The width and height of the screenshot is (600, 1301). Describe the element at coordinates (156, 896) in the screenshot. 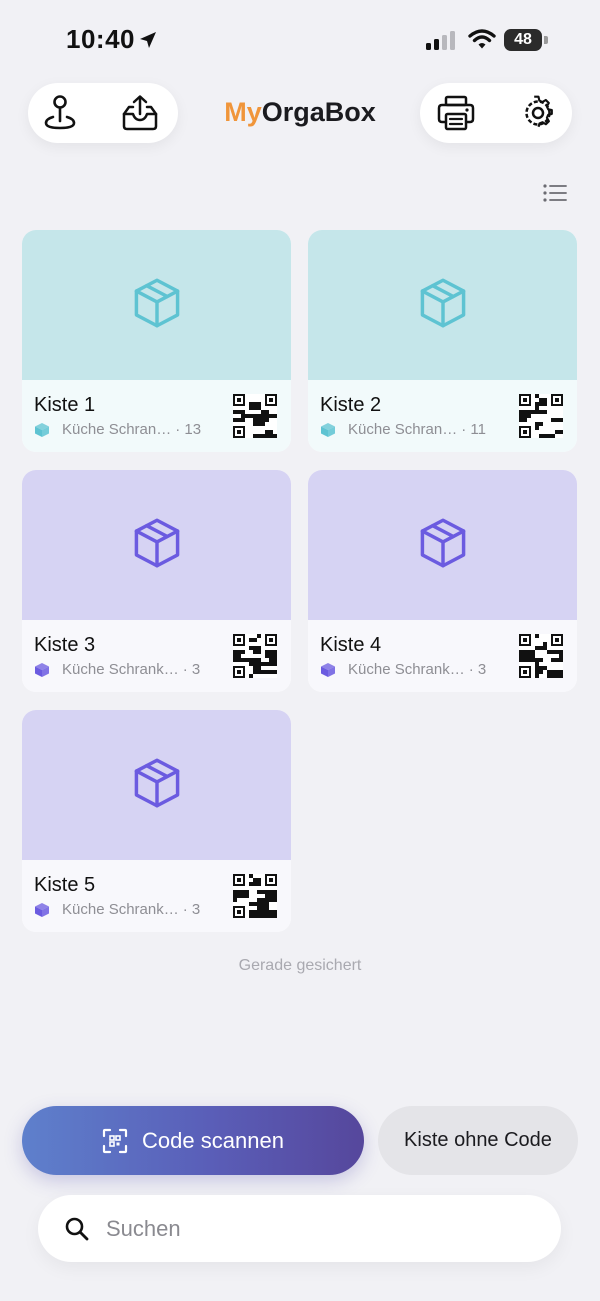

I see `box-info: Kiste 5 Küche Schrank… · 3` at that location.